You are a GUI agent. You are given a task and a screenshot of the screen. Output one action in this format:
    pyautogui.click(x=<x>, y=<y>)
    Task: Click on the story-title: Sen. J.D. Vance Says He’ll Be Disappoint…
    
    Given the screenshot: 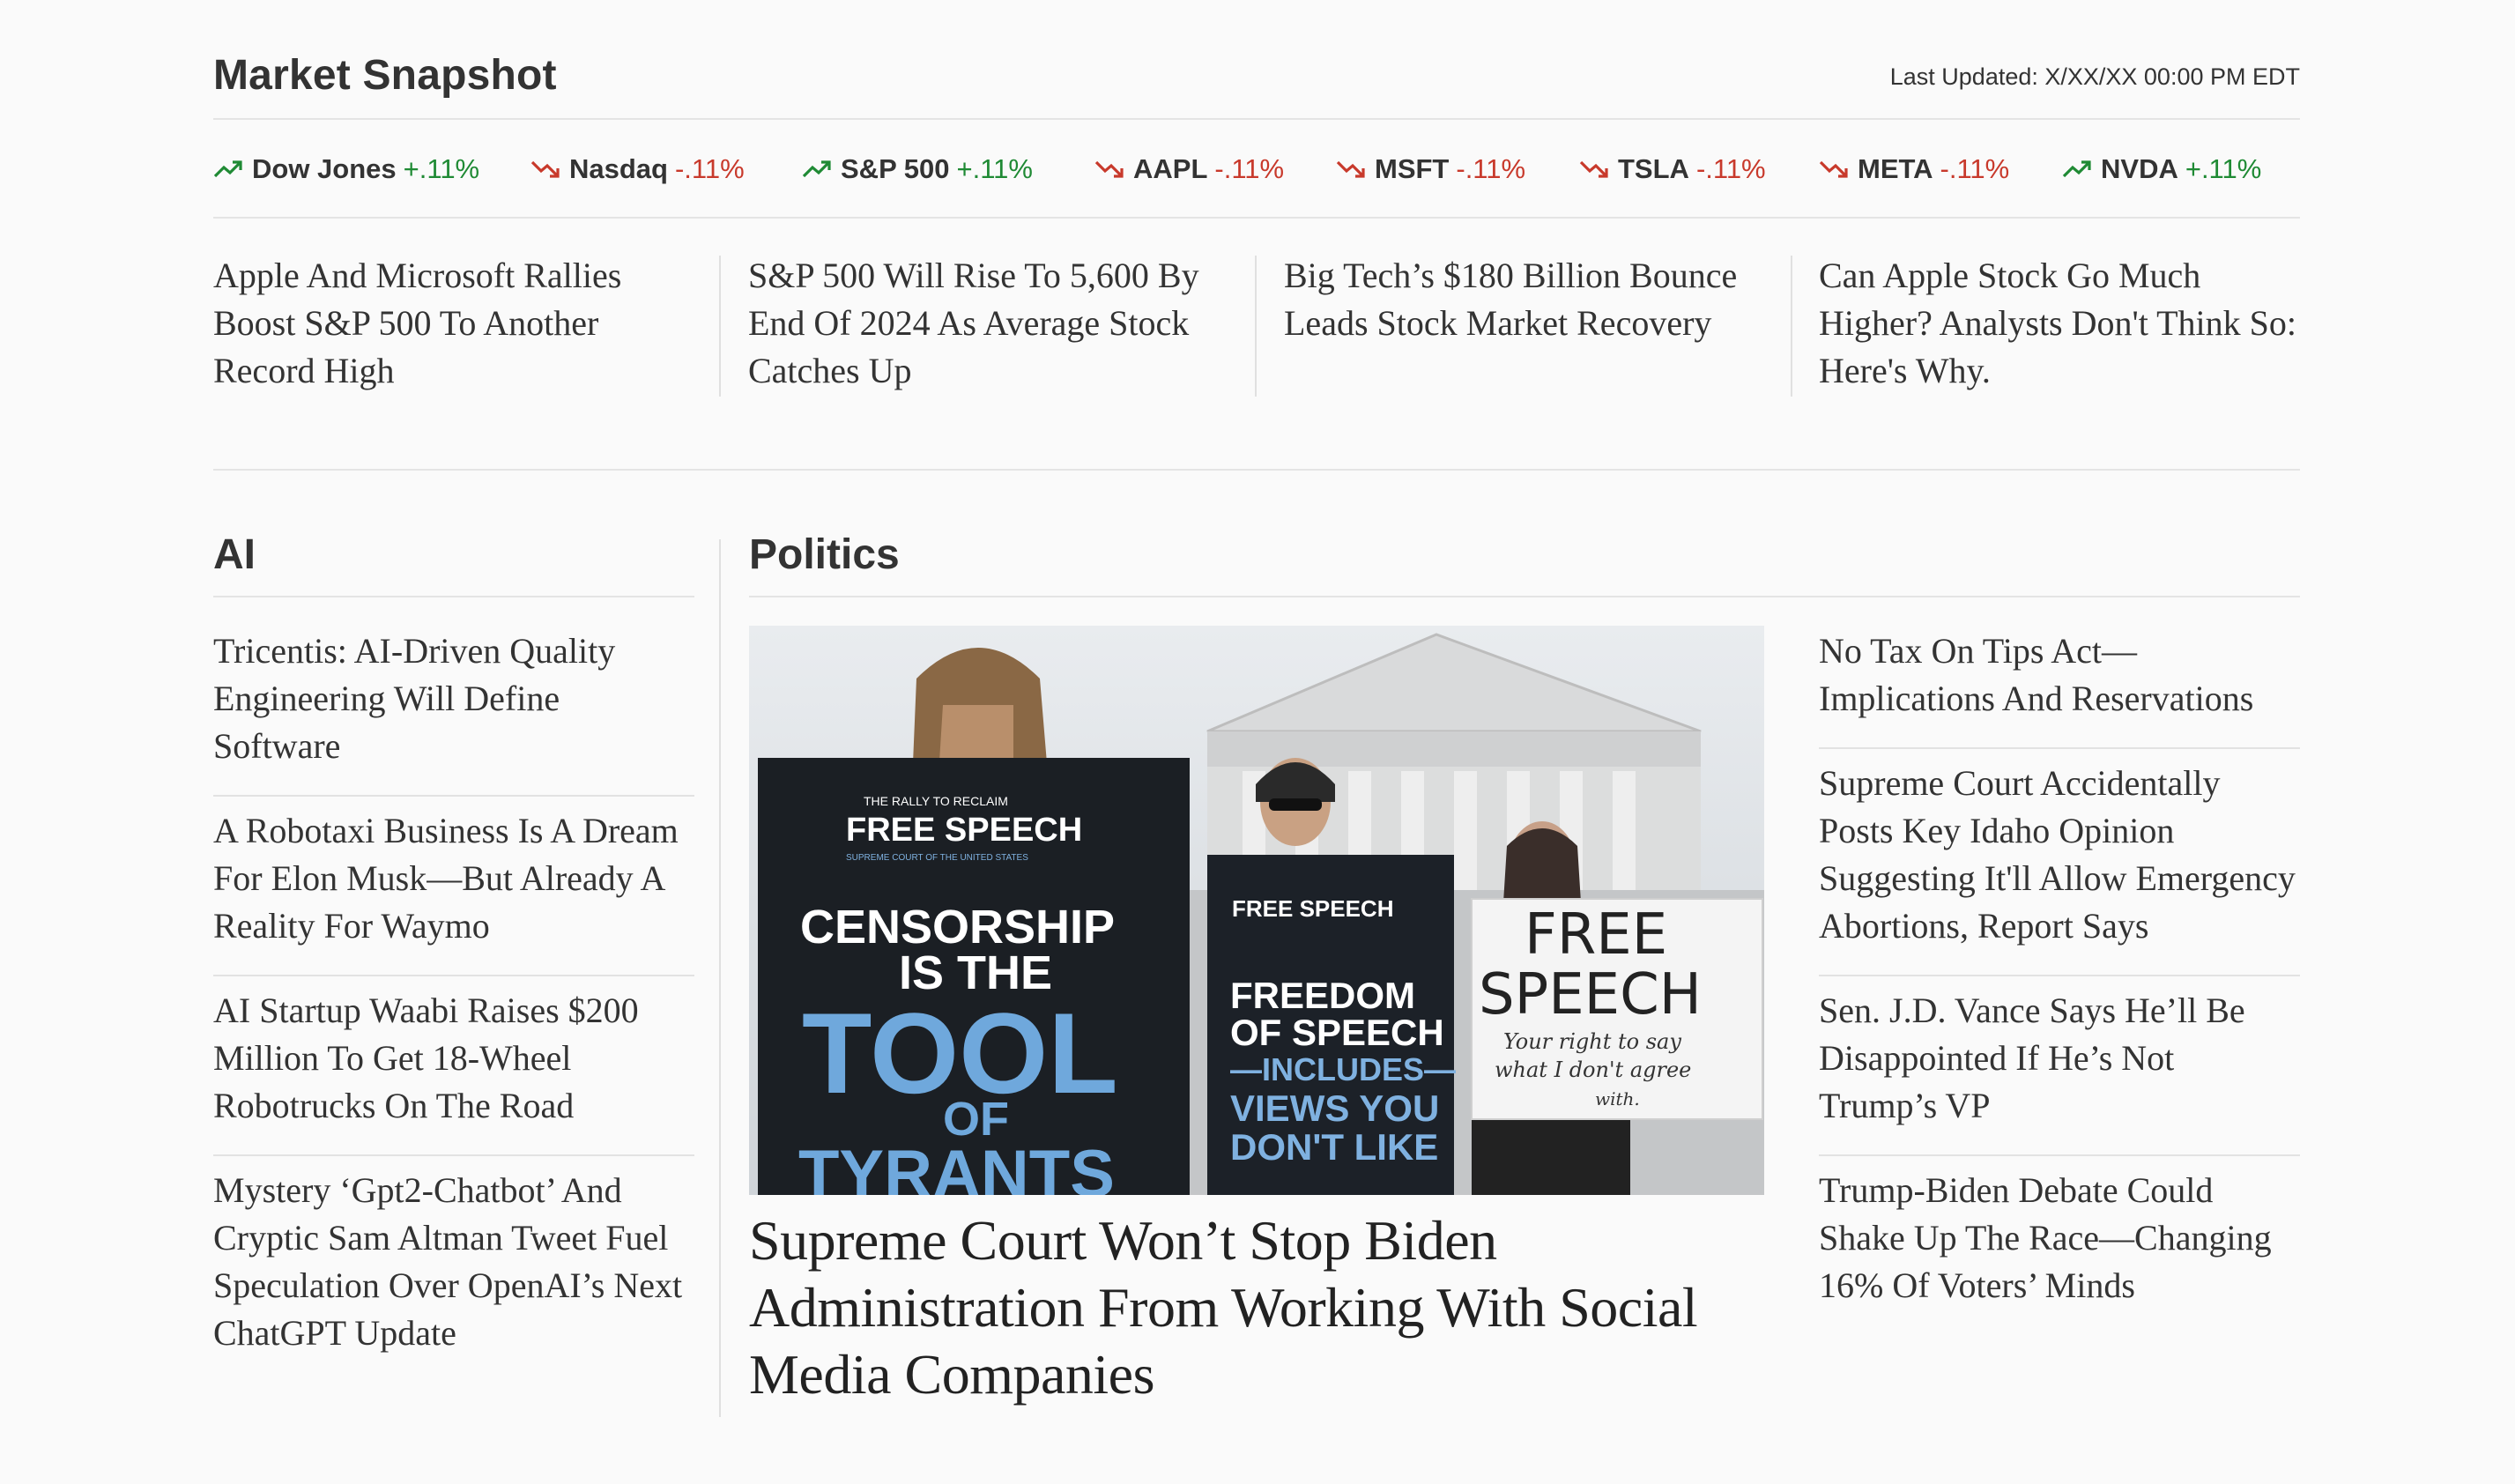 What is the action you would take?
    pyautogui.click(x=2032, y=1058)
    